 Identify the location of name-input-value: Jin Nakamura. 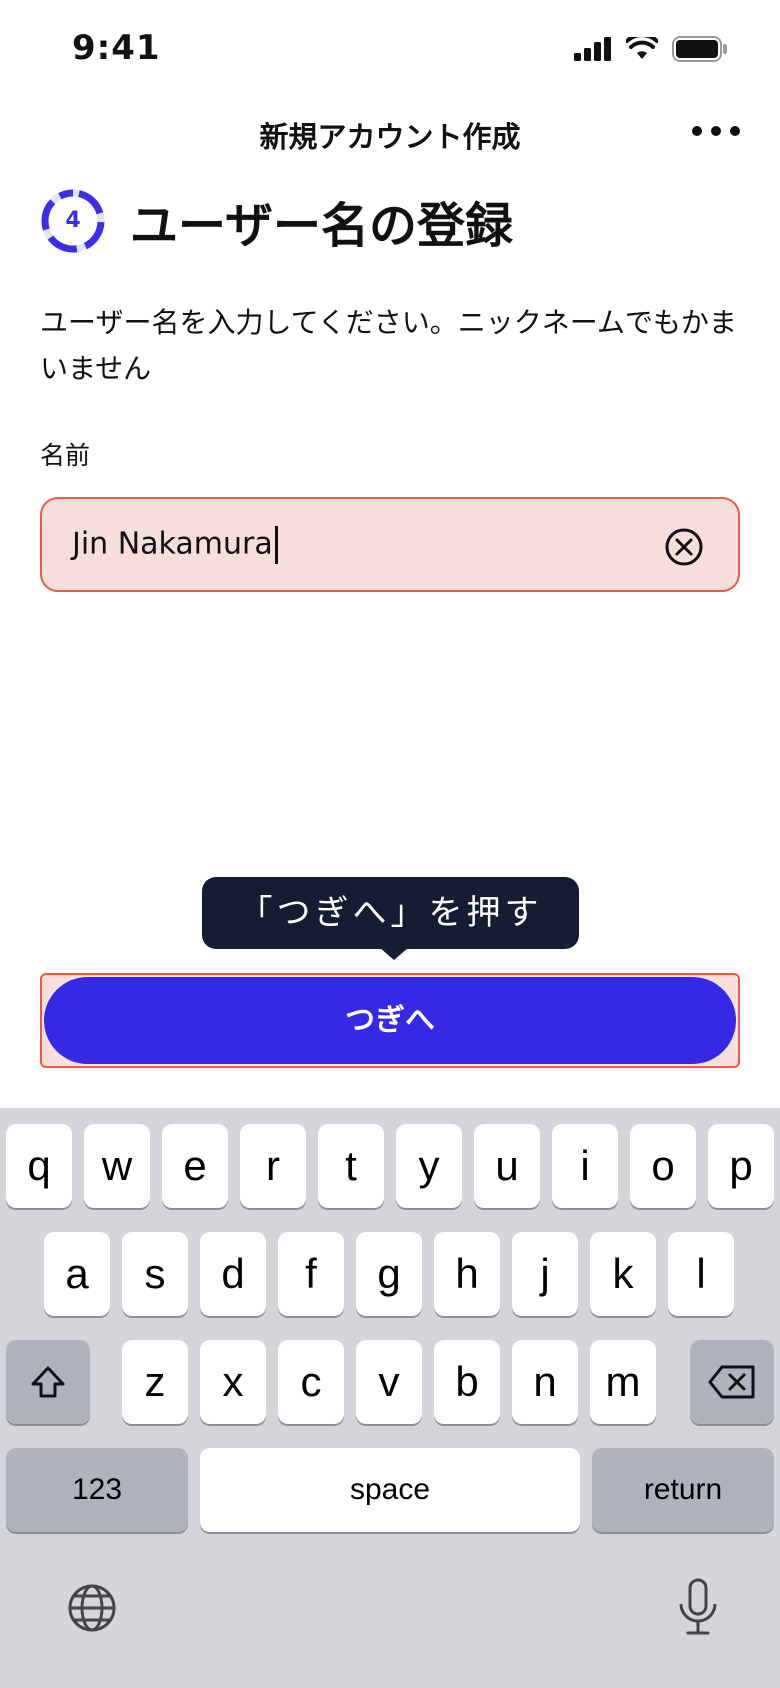
(175, 544).